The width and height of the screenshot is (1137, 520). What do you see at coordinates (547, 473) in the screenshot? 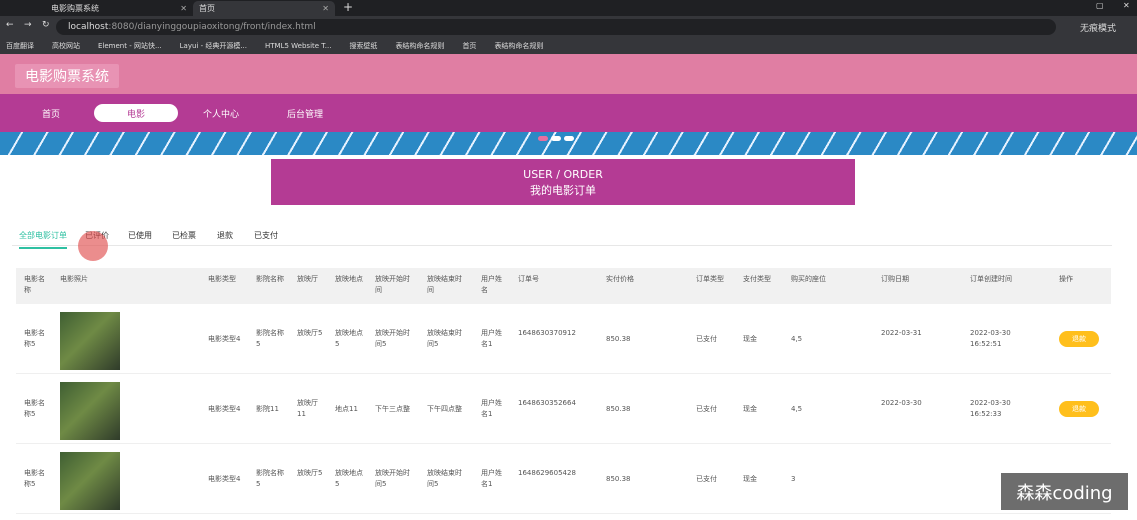
I see `table-cell: 1648629605428` at bounding box center [547, 473].